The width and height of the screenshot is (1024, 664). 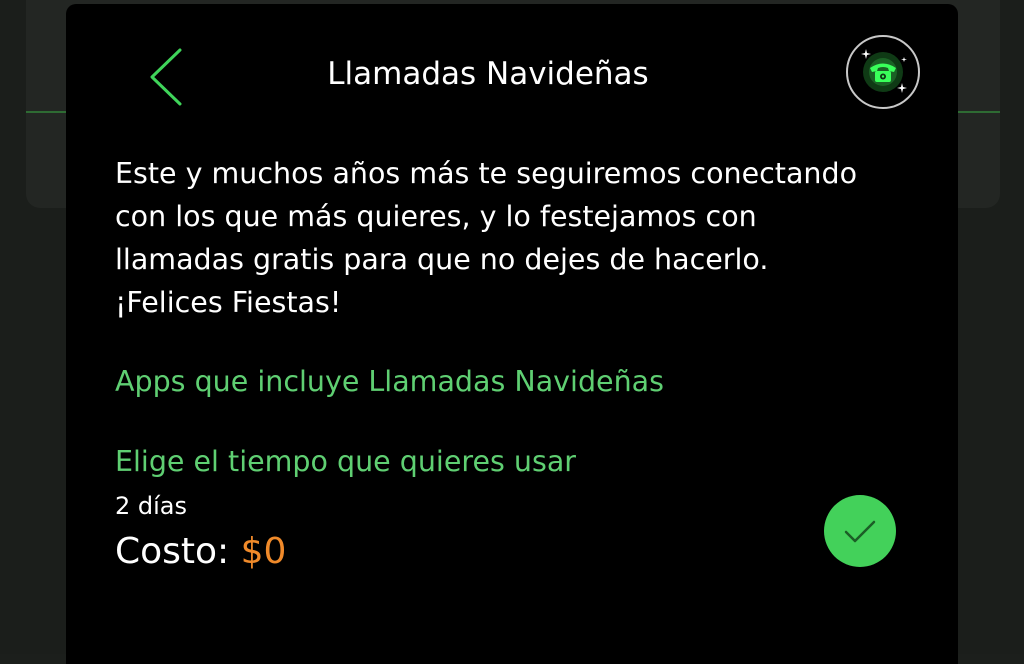 What do you see at coordinates (151, 506) in the screenshot?
I see `duration-value: 2 días` at bounding box center [151, 506].